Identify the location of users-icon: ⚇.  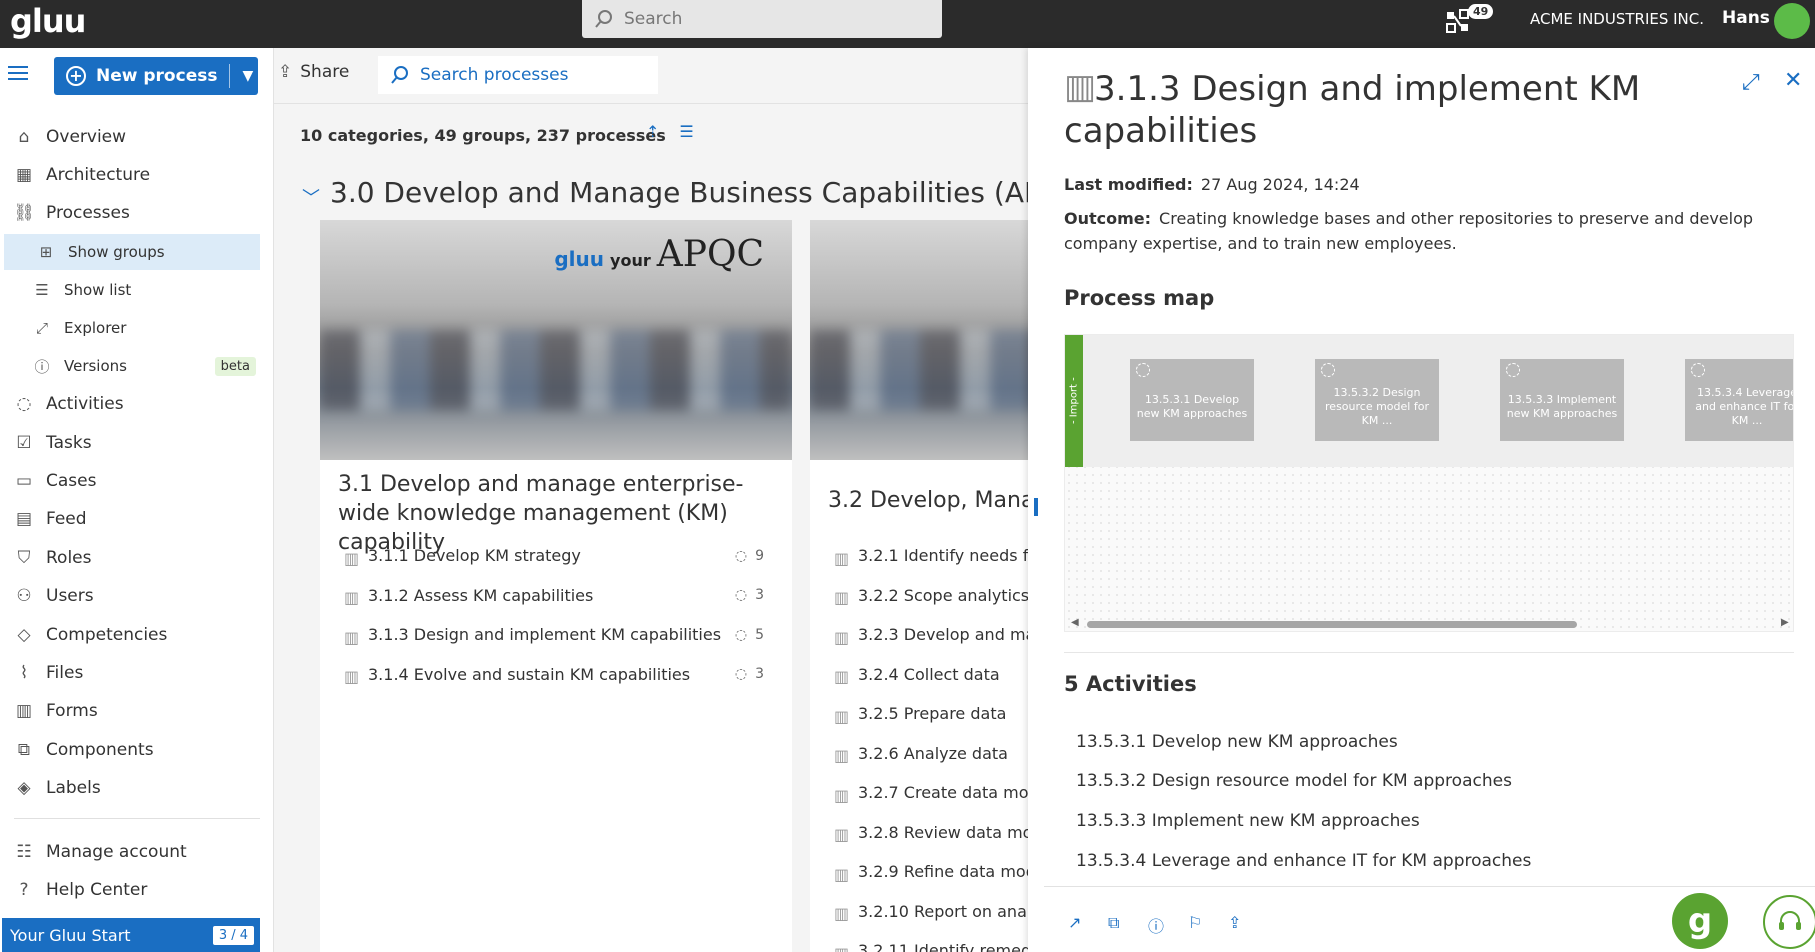
(24, 596).